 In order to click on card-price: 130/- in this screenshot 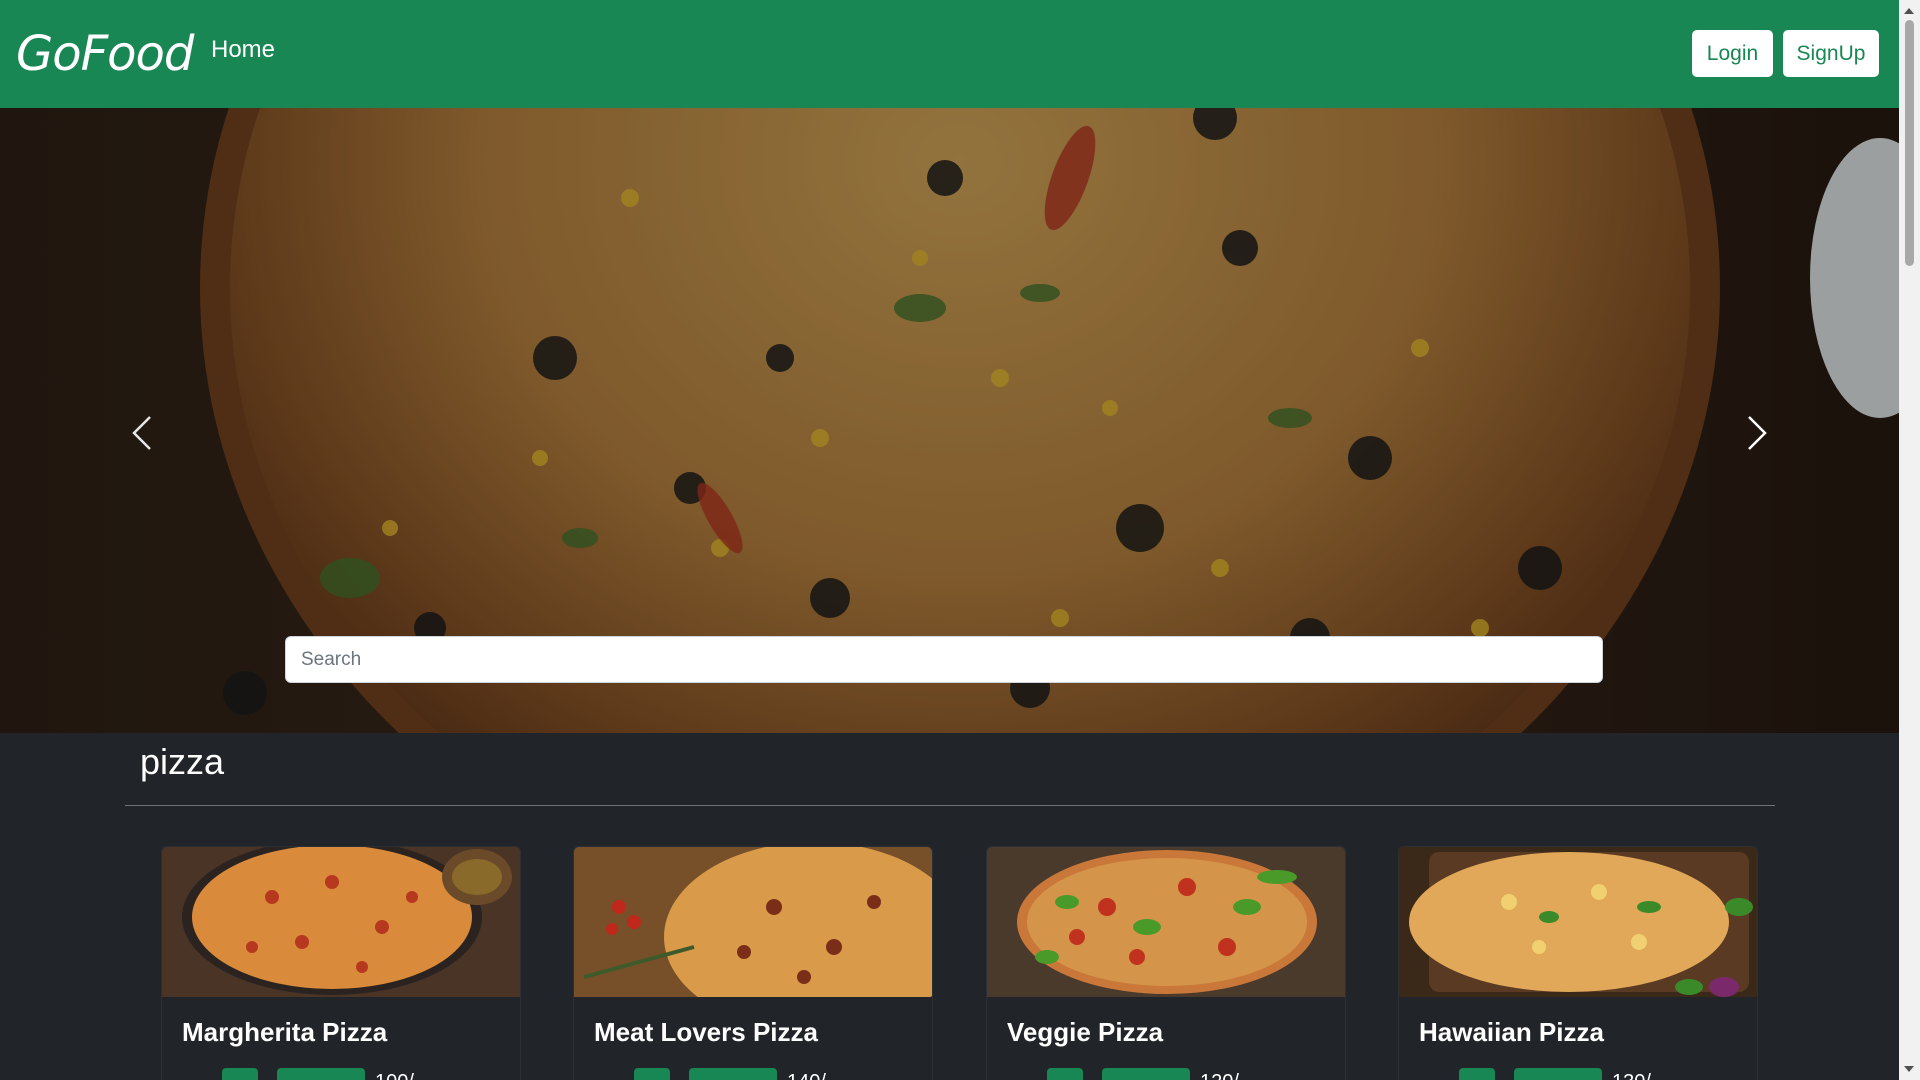, I will do `click(1635, 1074)`.